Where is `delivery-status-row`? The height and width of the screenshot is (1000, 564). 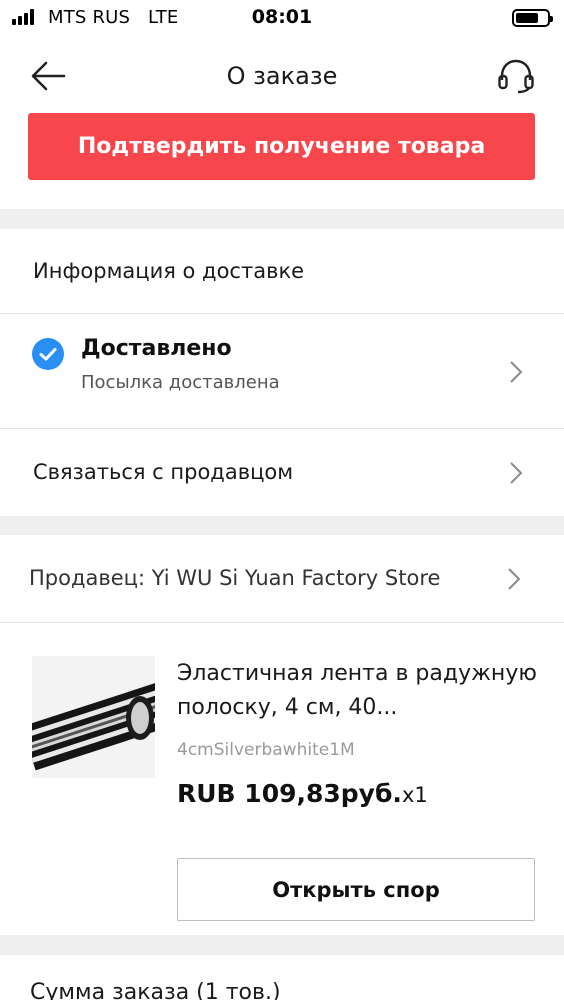
delivery-status-row is located at coordinates (282, 371).